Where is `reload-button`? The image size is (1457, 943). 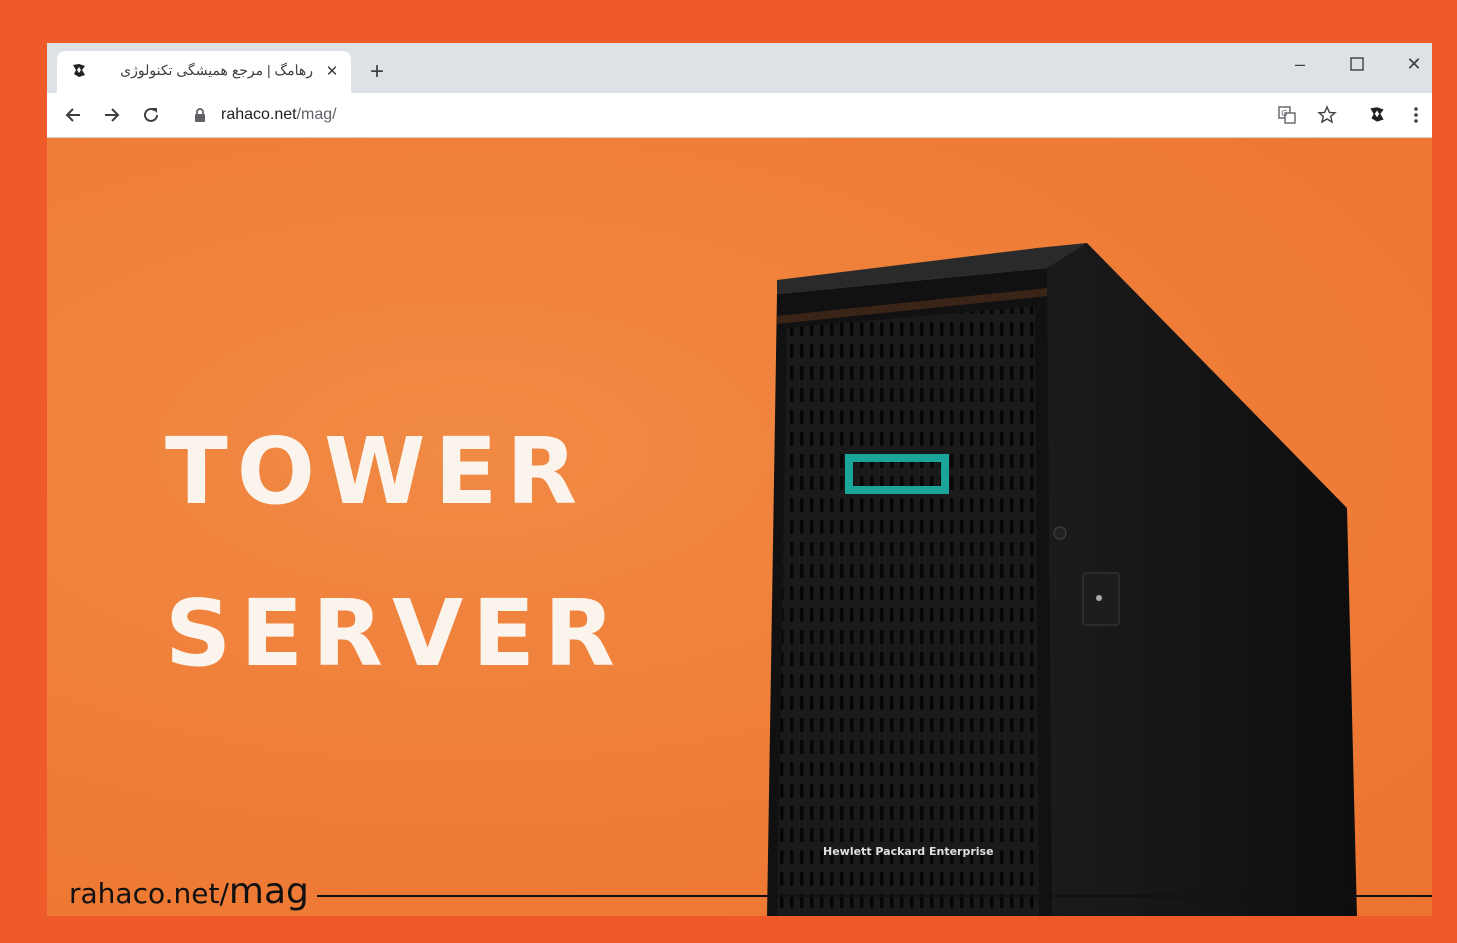 reload-button is located at coordinates (151, 115).